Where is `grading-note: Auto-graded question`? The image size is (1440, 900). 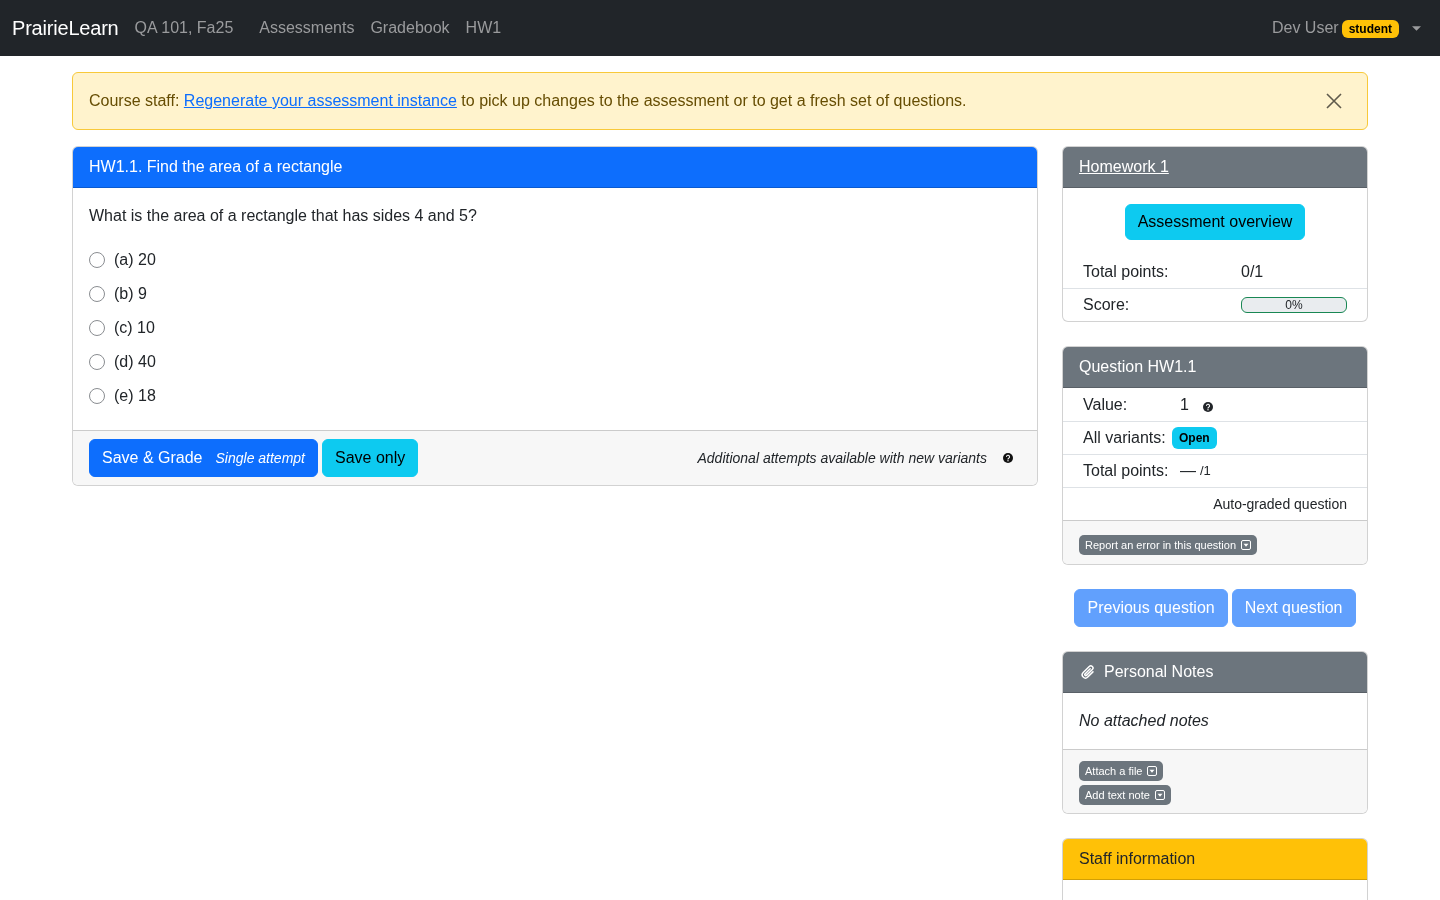 grading-note: Auto-graded question is located at coordinates (1280, 504).